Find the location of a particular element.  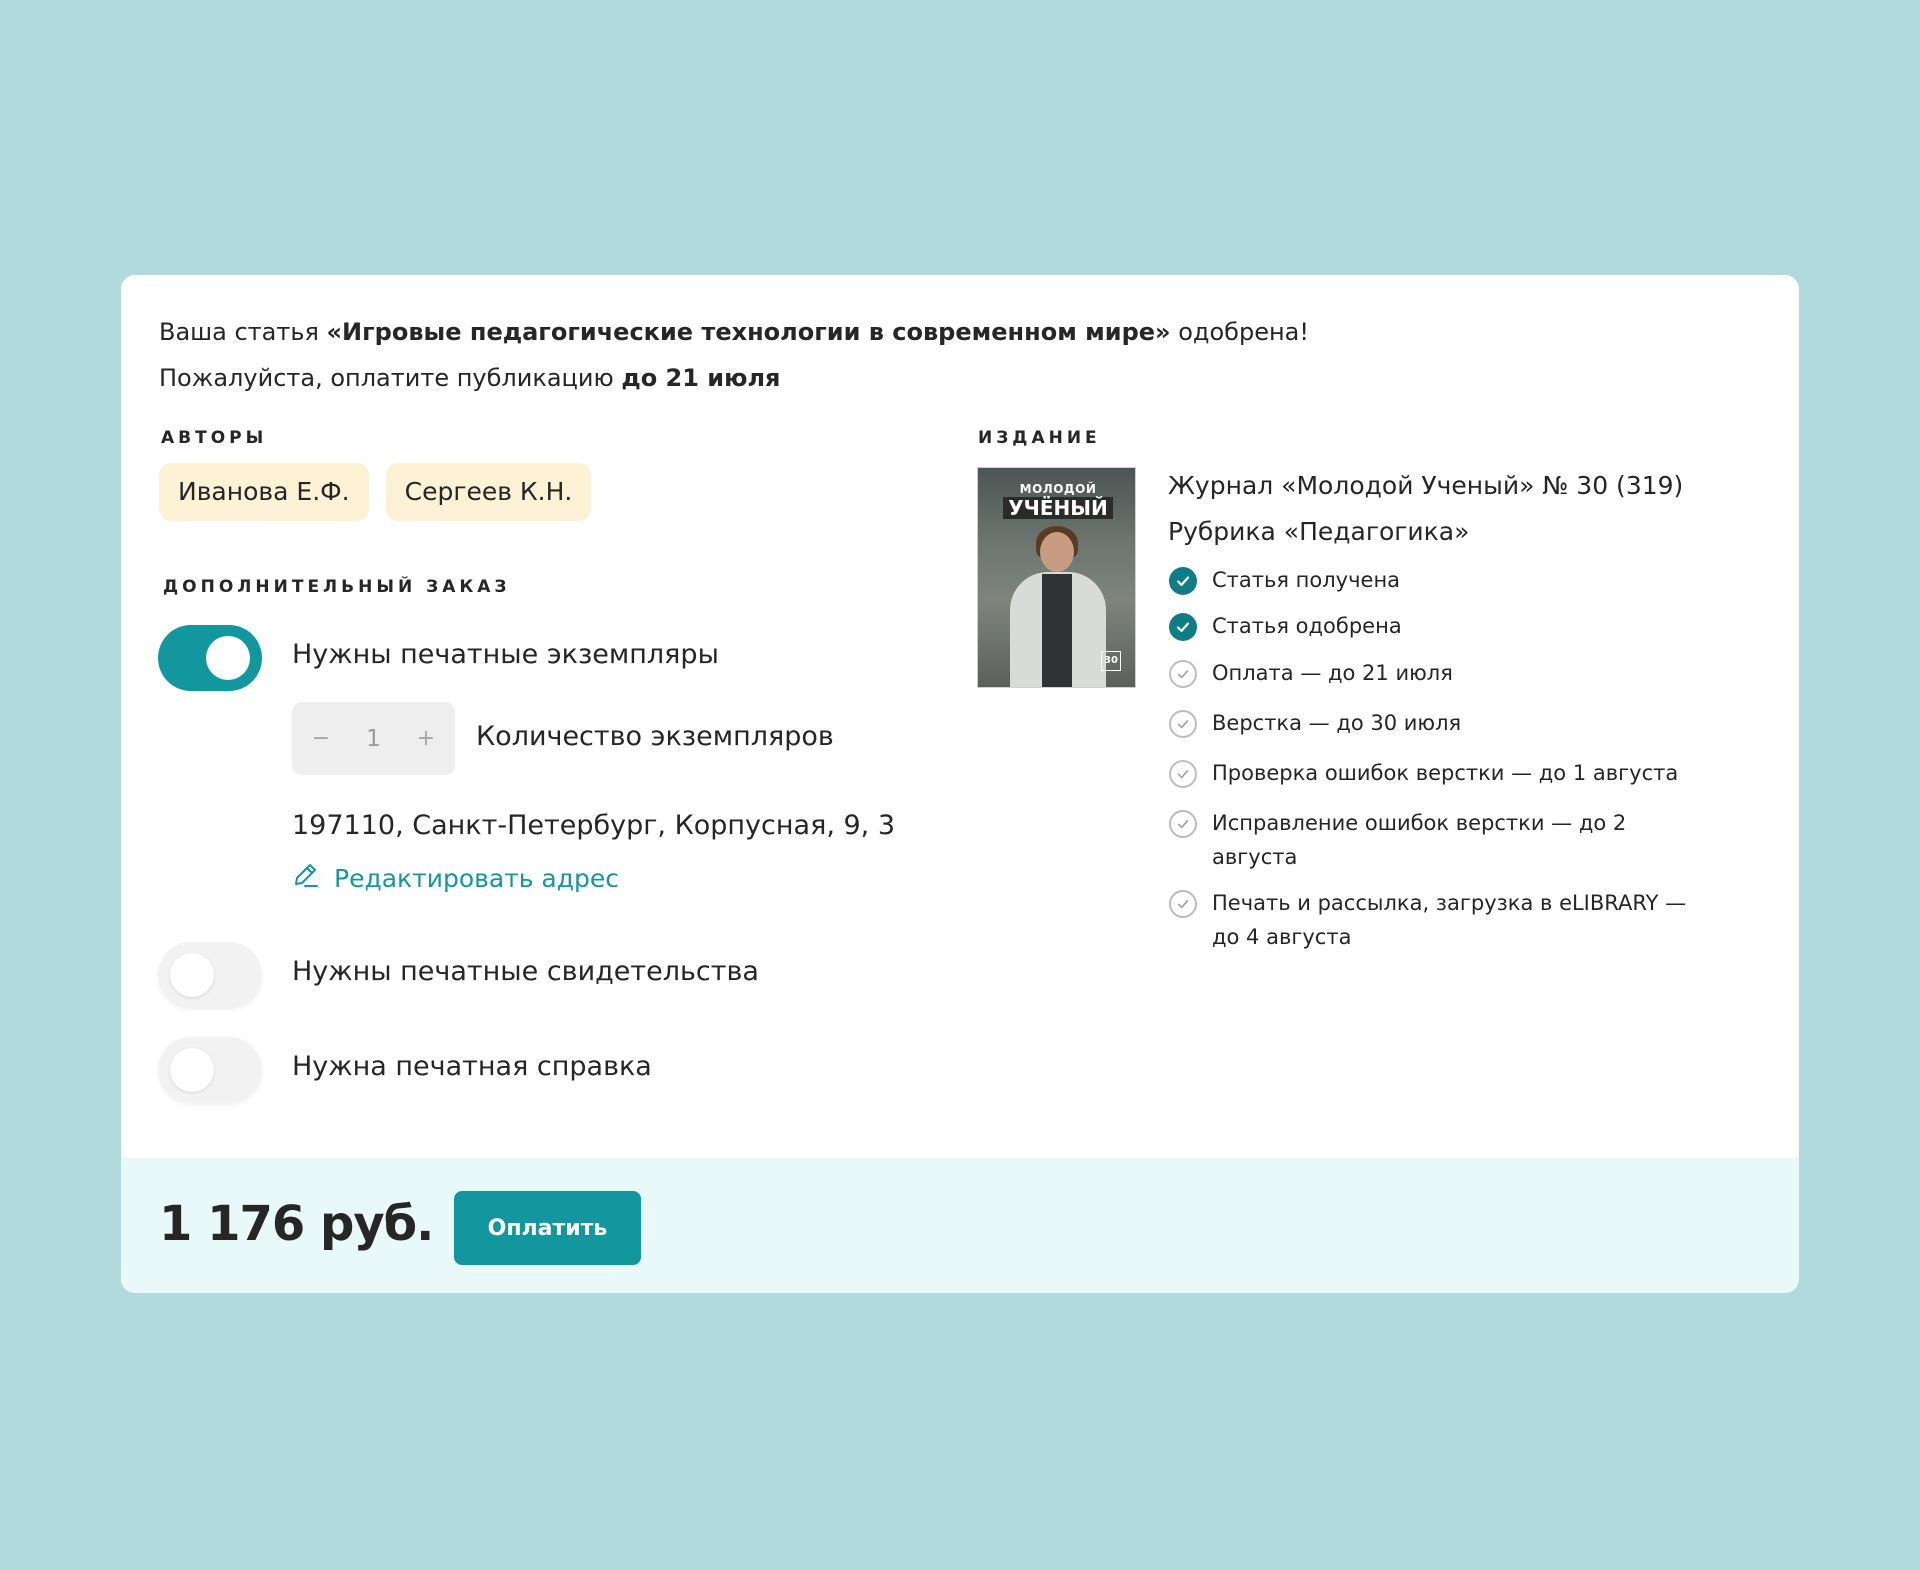

status-item: Оплата — до 21 июля is located at coordinates (1434, 673).